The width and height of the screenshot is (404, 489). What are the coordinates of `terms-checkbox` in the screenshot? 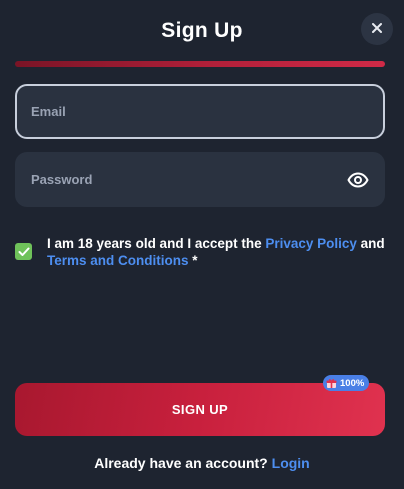 It's located at (23, 251).